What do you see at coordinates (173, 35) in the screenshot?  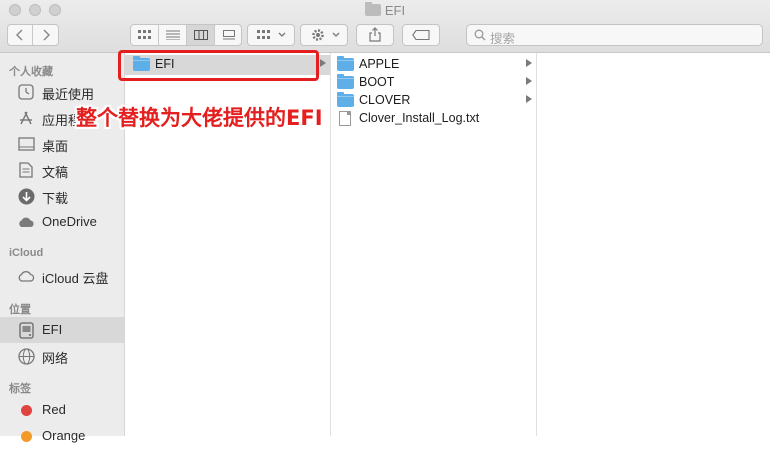 I see `list-view-icon` at bounding box center [173, 35].